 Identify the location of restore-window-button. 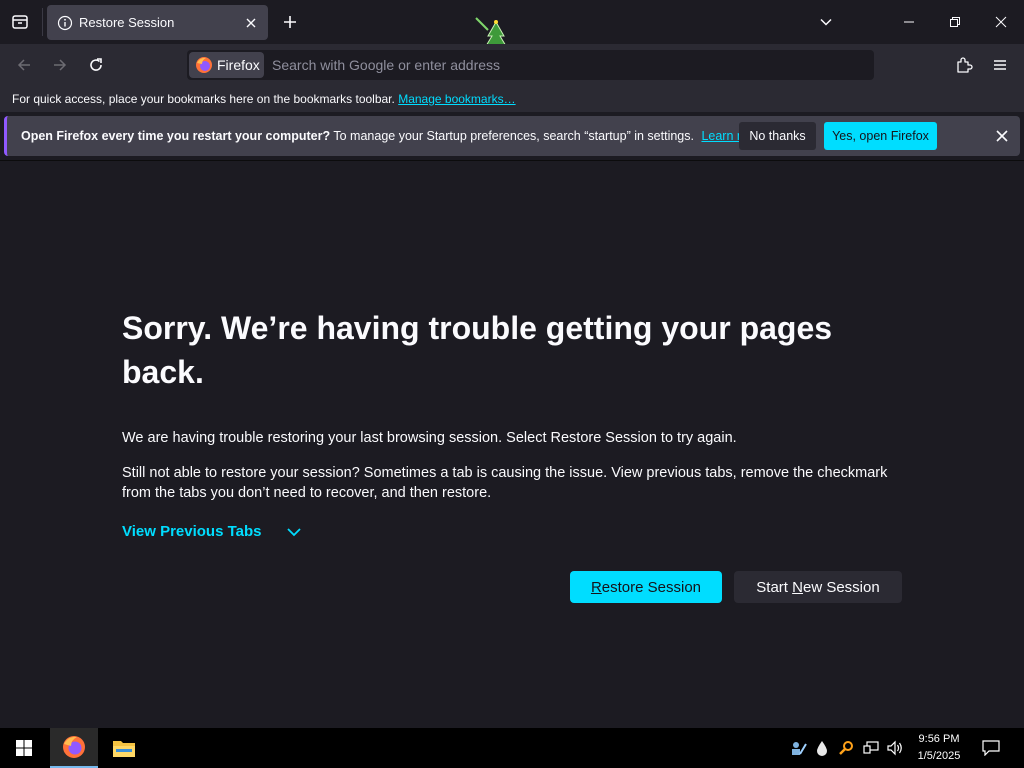
(955, 22).